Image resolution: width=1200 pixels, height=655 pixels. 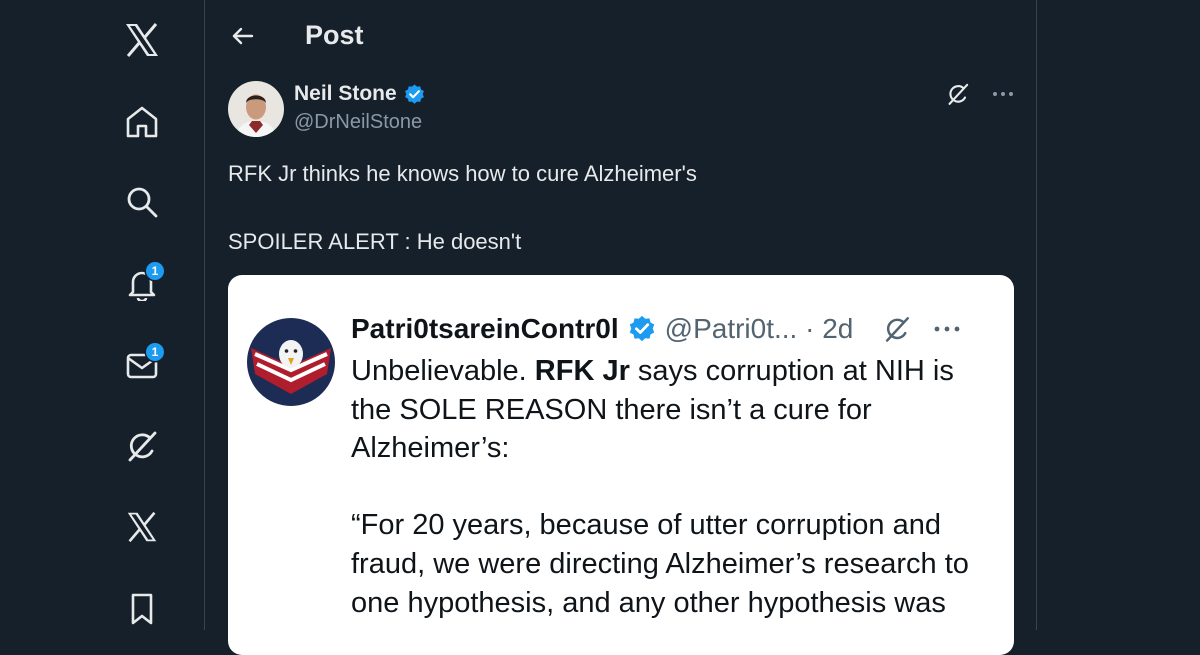 I want to click on post-actions, so click(x=980, y=94).